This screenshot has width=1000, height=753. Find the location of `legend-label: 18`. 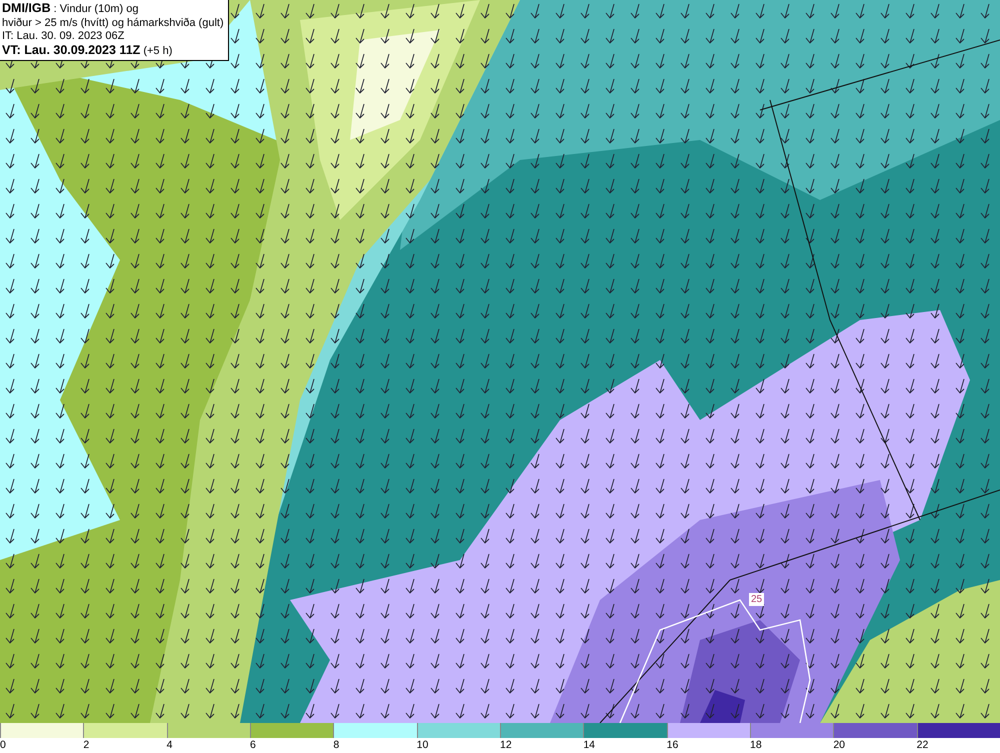

legend-label: 18 is located at coordinates (756, 745).